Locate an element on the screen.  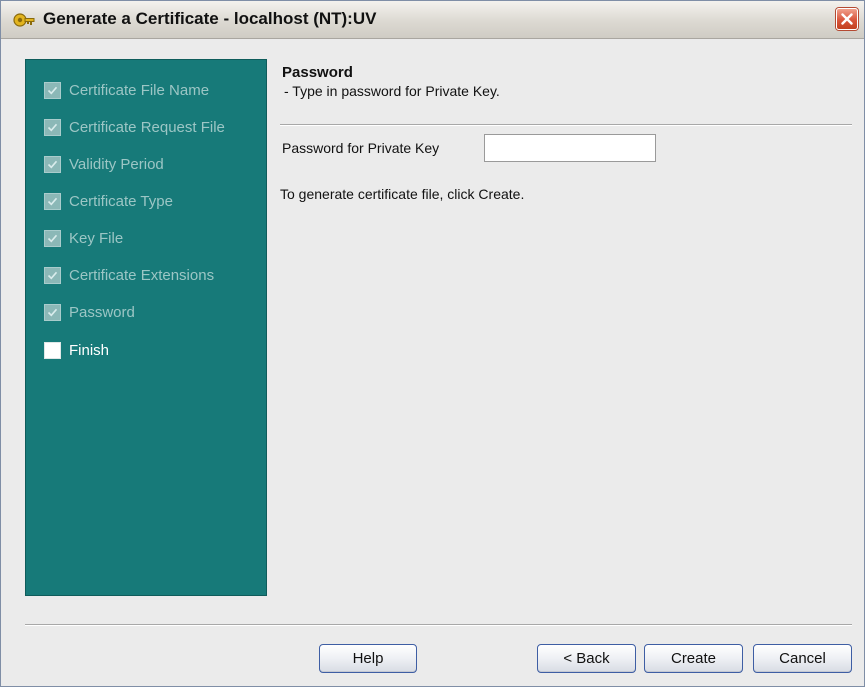
step-label: Certificate Request File is located at coordinates (147, 127).